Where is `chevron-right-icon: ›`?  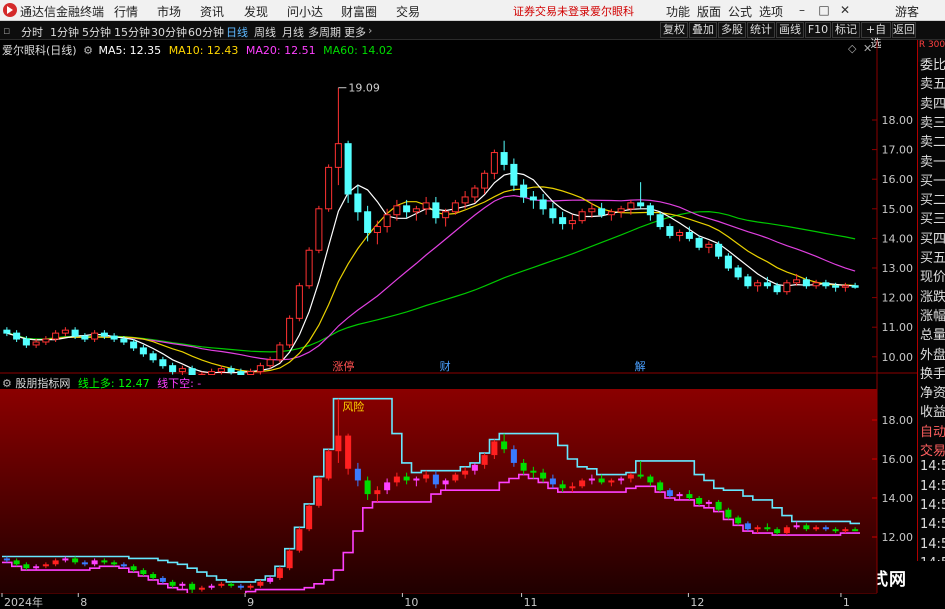 chevron-right-icon: › is located at coordinates (370, 30).